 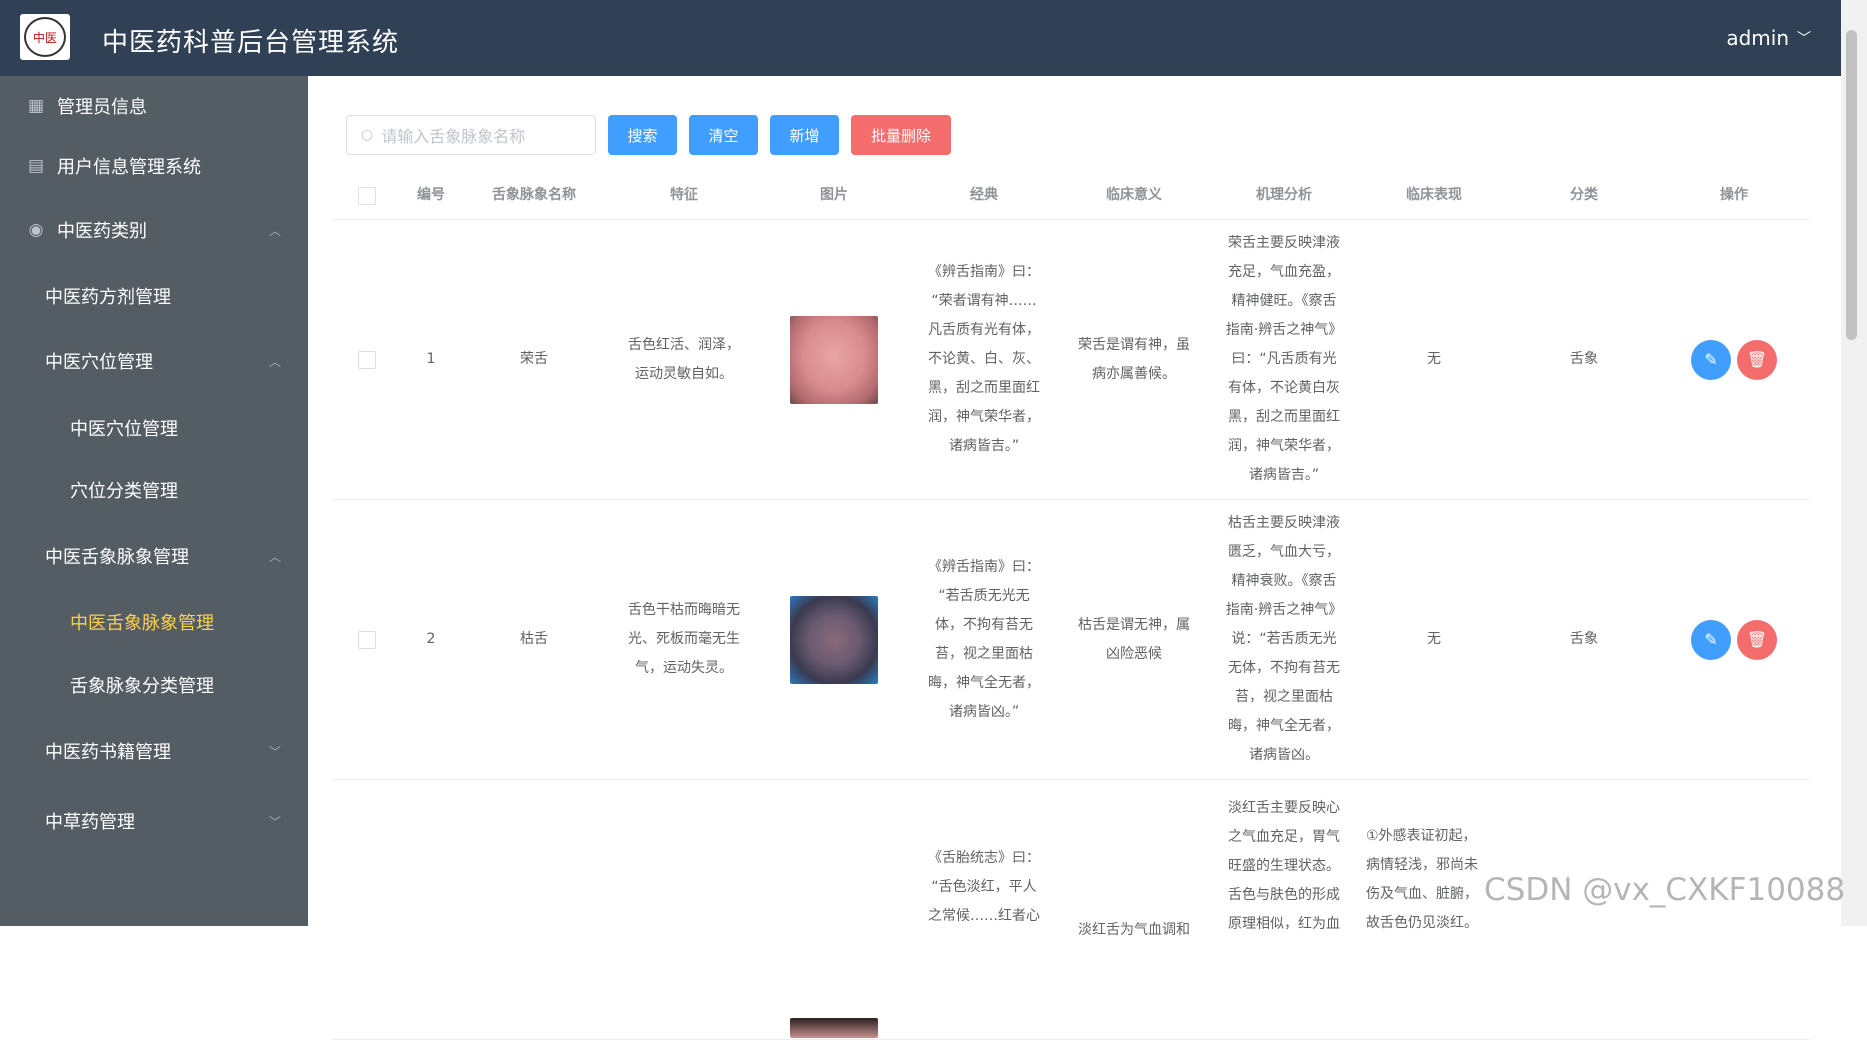 What do you see at coordinates (154, 428) in the screenshot?
I see `sidebar-item-acupoint-manage: 中医穴位管理` at bounding box center [154, 428].